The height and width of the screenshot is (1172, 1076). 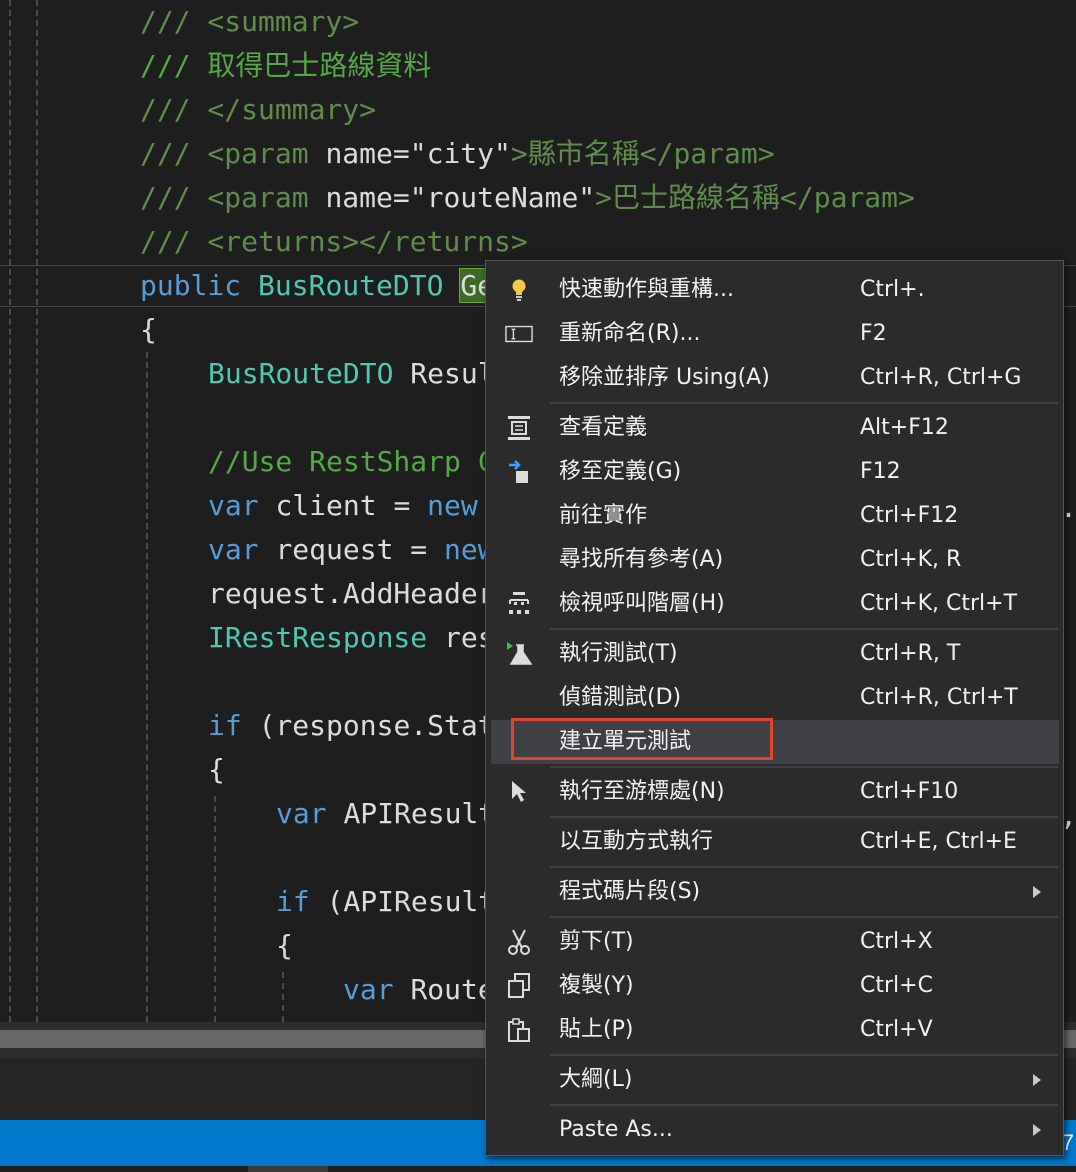 I want to click on menu-item: 檢視呼叫階層(H) Ctrl+K, Ctrl+T, so click(x=775, y=604).